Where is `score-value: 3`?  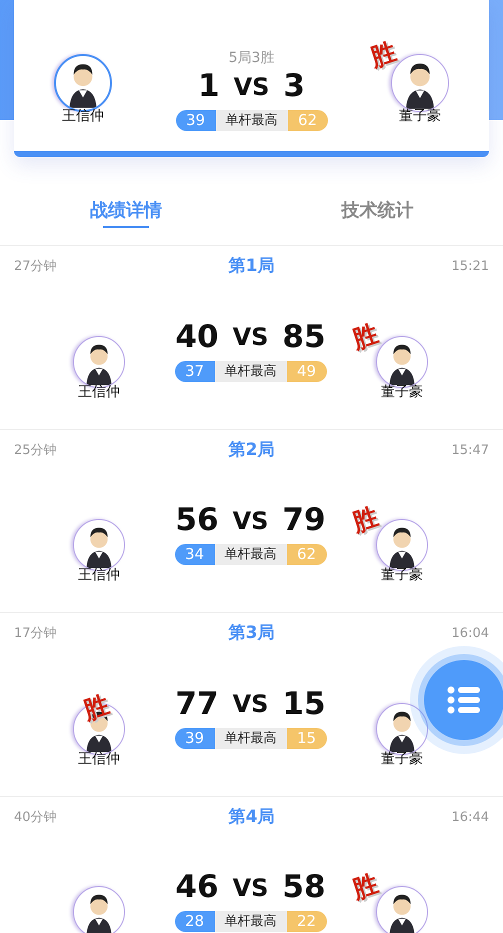
score-value: 3 is located at coordinates (294, 86).